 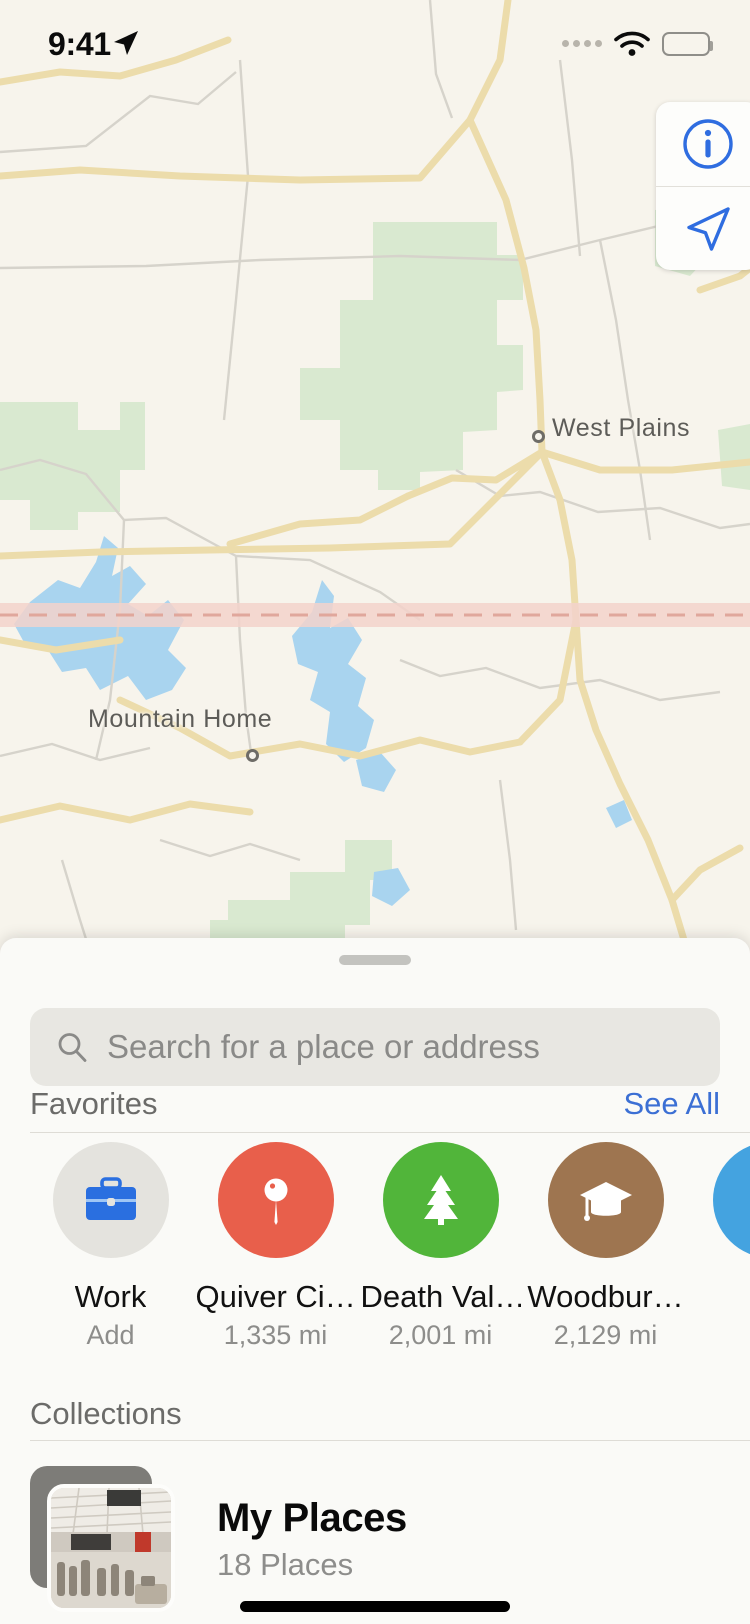 I want to click on favorite-sublabel: 1,335 mi, so click(x=275, y=1335).